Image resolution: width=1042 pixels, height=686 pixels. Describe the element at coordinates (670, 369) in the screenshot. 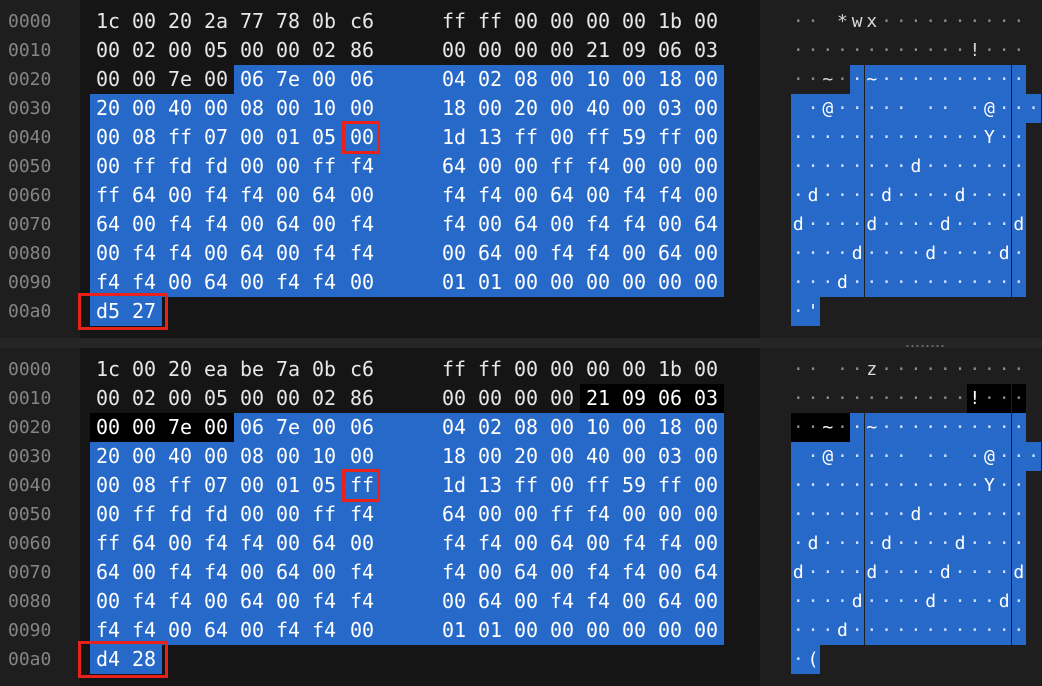

I see `hex-byte: 1b` at that location.